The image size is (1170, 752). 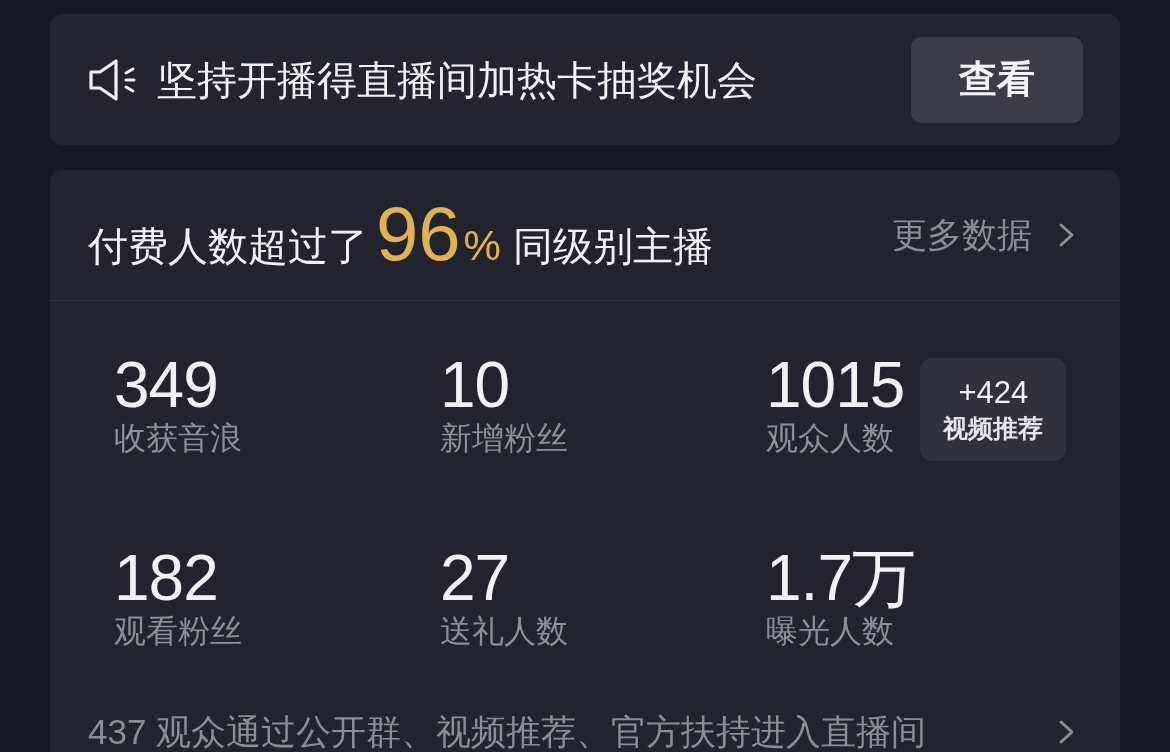 I want to click on stat-label: 观看粉丝, so click(x=178, y=631).